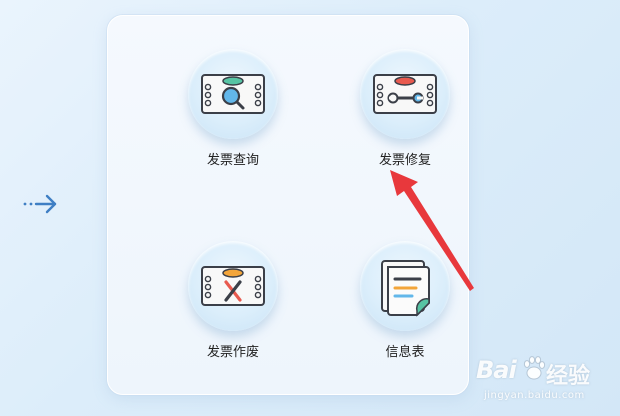 This screenshot has height=416, width=620. I want to click on red-pointer-arrow, so click(432, 230).